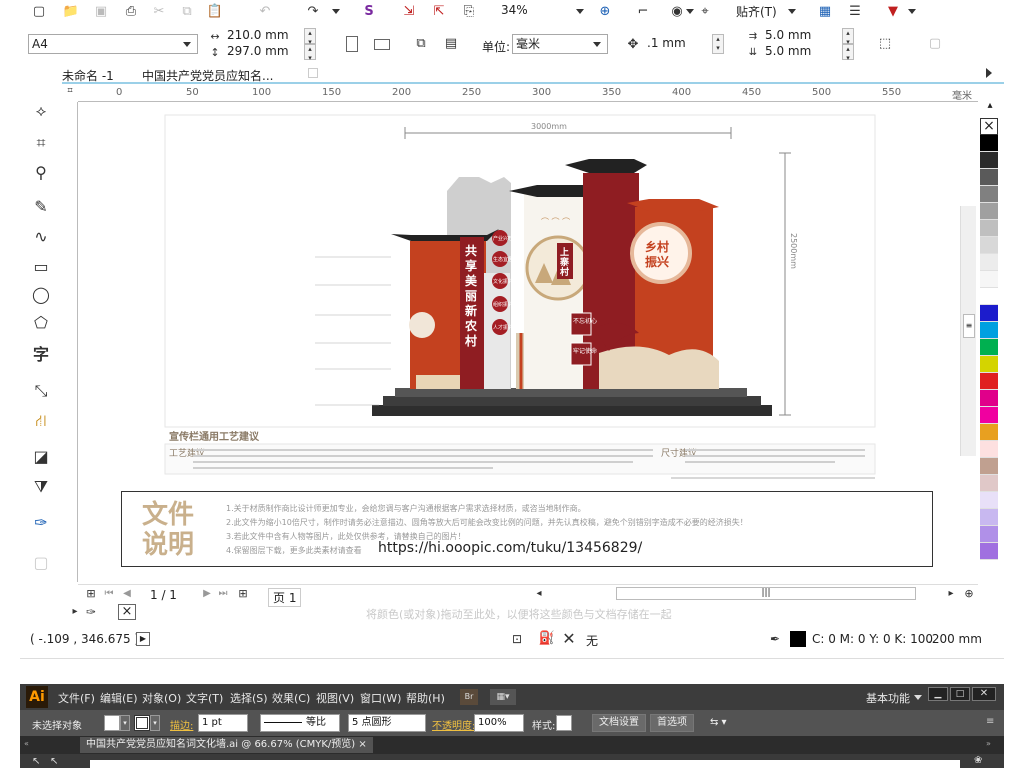  I want to click on zoom-level-field: 34%, so click(542, 11).